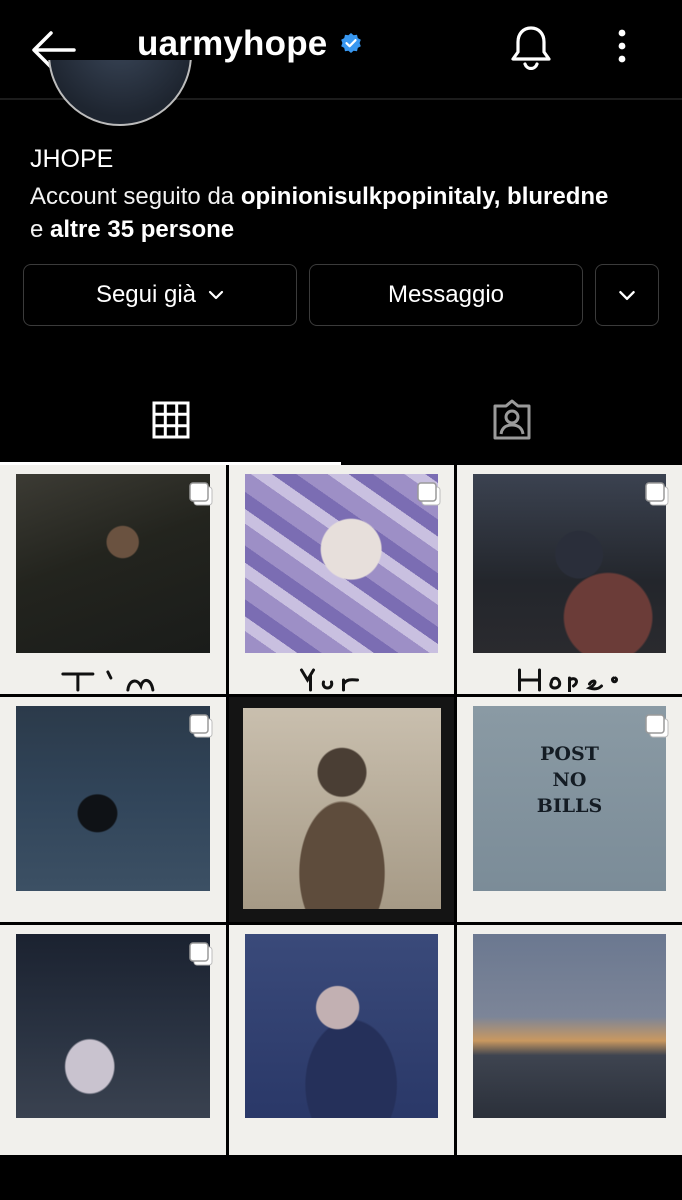  I want to click on post-caption: POST NO BILLS, so click(569, 780).